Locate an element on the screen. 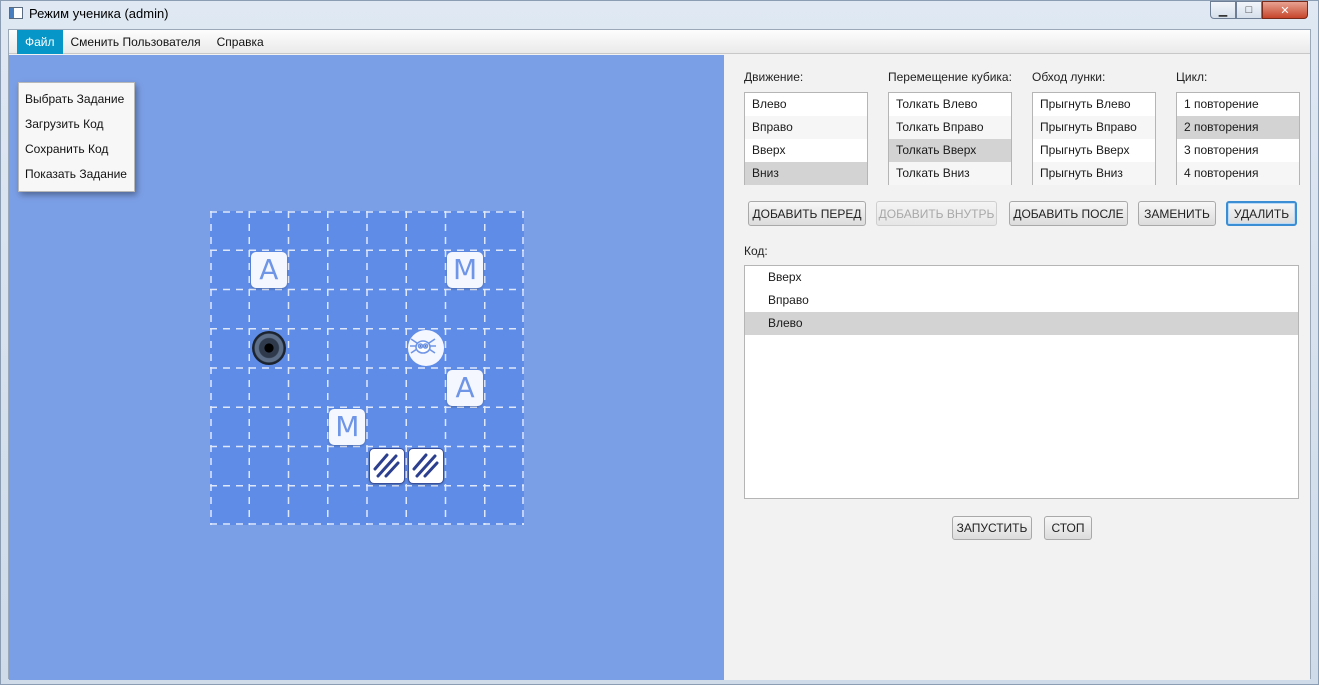 This screenshot has height=685, width=1319. command-item: Вниз is located at coordinates (806, 173).